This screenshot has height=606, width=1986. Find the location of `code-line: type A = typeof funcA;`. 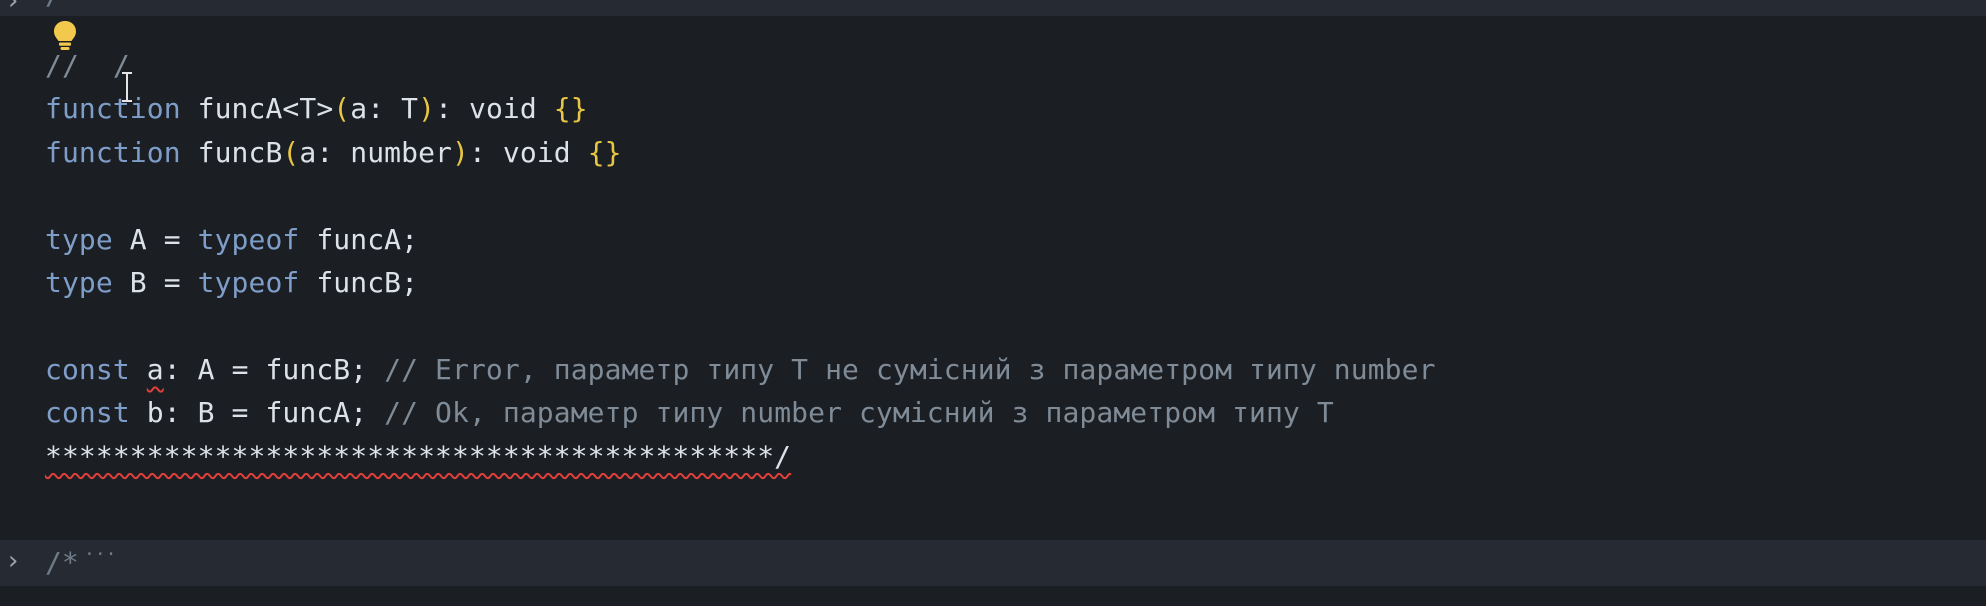

code-line: type A = typeof funcA; is located at coordinates (231, 240).